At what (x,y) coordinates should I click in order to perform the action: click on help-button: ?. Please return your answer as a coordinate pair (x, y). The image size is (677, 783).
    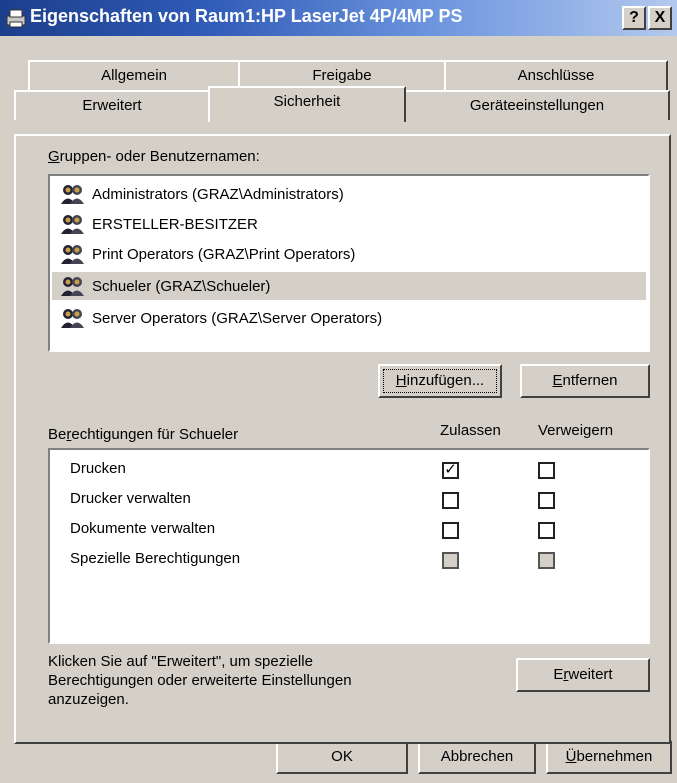
    Looking at the image, I should click on (634, 18).